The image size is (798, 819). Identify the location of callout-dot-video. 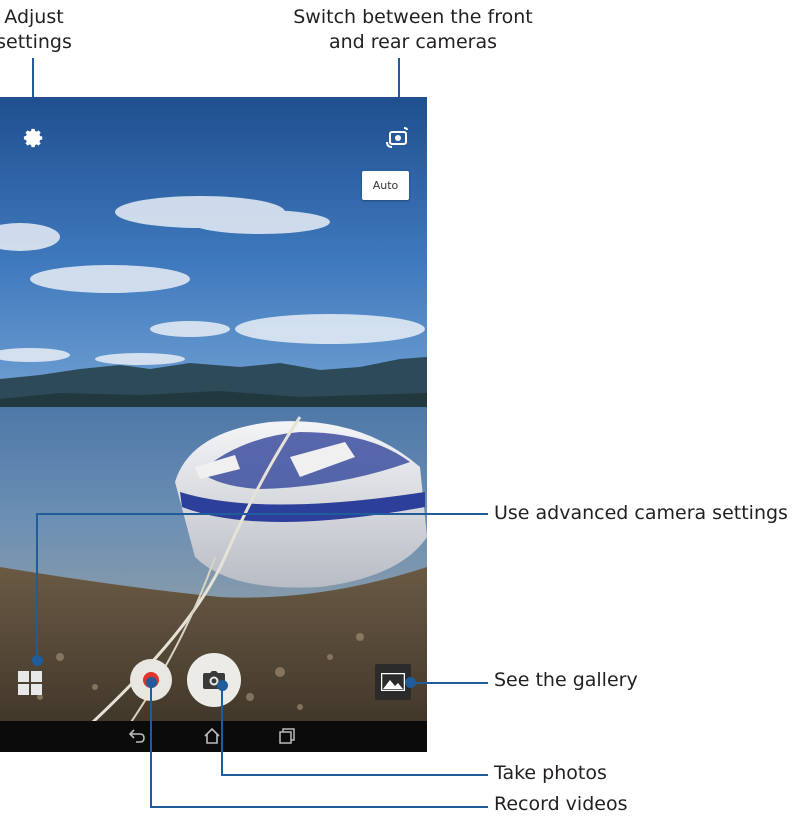
(151, 682).